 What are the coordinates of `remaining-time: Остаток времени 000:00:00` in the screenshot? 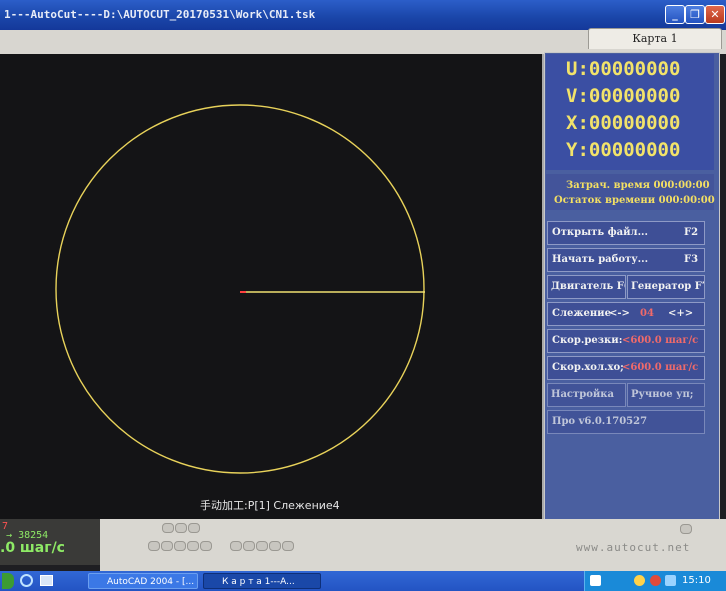 It's located at (634, 200).